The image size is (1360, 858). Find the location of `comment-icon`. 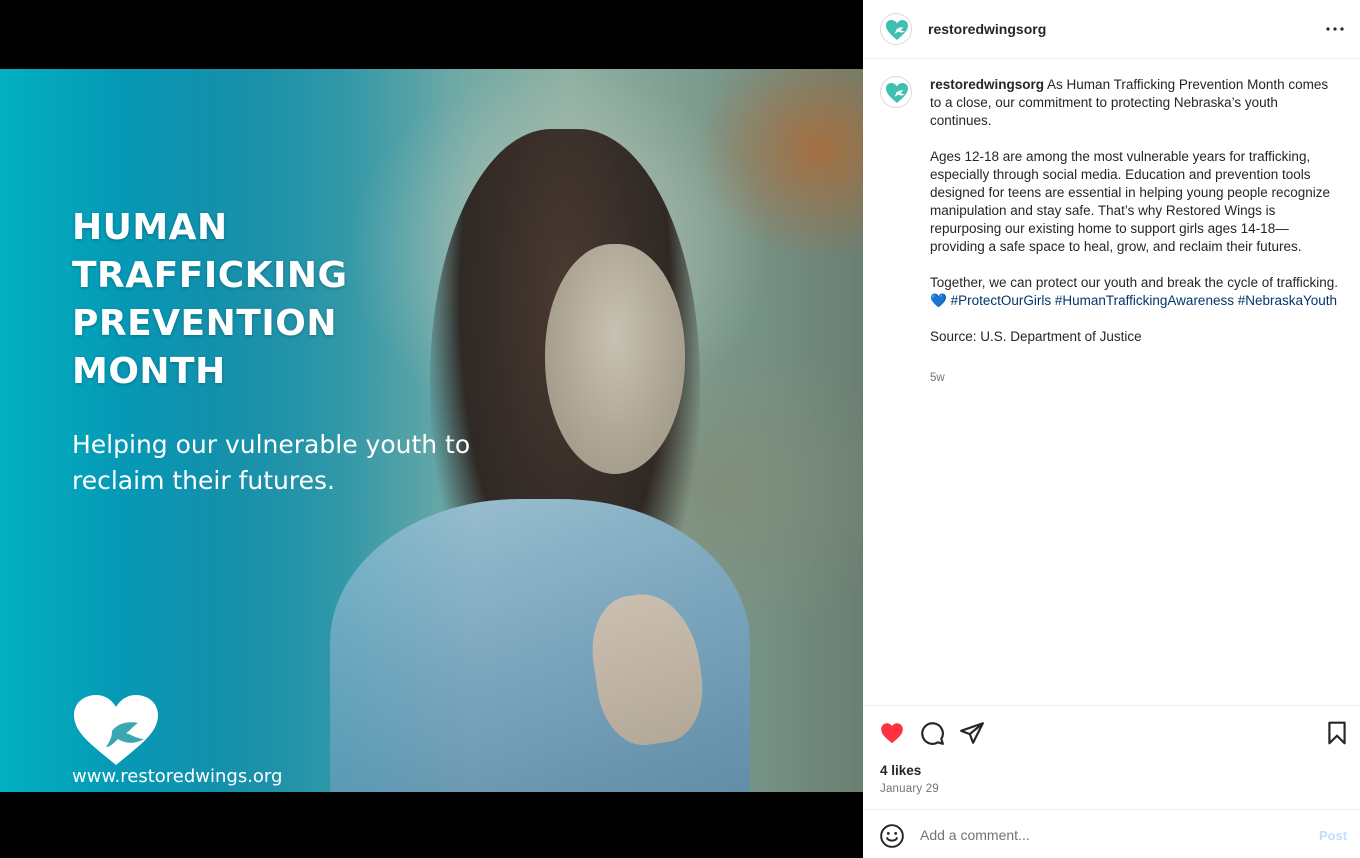

comment-icon is located at coordinates (932, 733).